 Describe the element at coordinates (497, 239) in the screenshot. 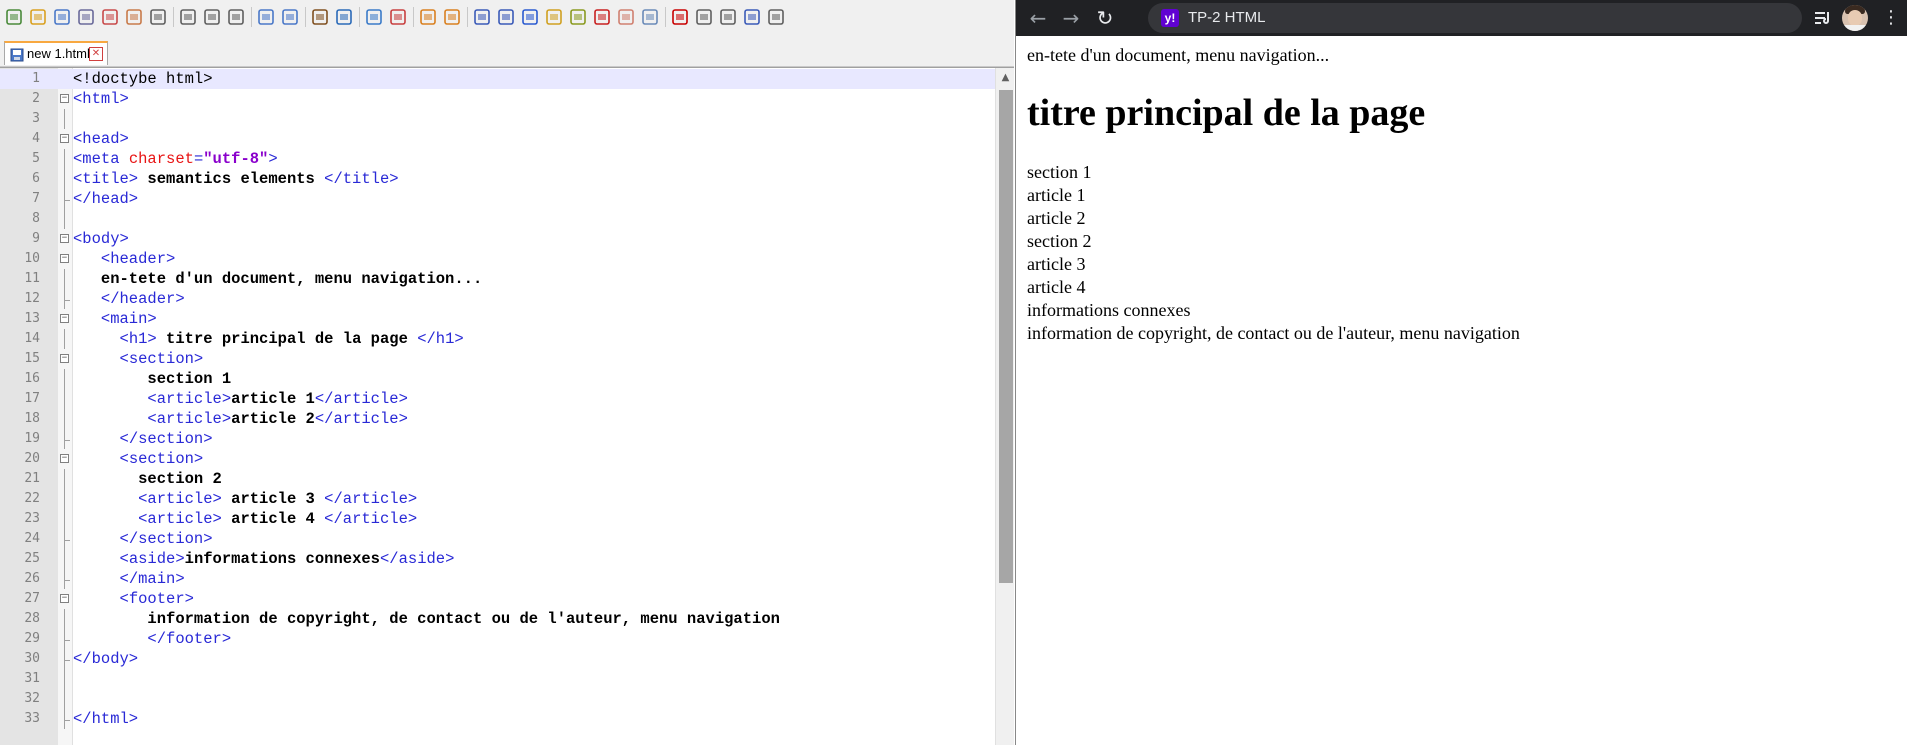

I see `code-line: 9 − <body>` at that location.